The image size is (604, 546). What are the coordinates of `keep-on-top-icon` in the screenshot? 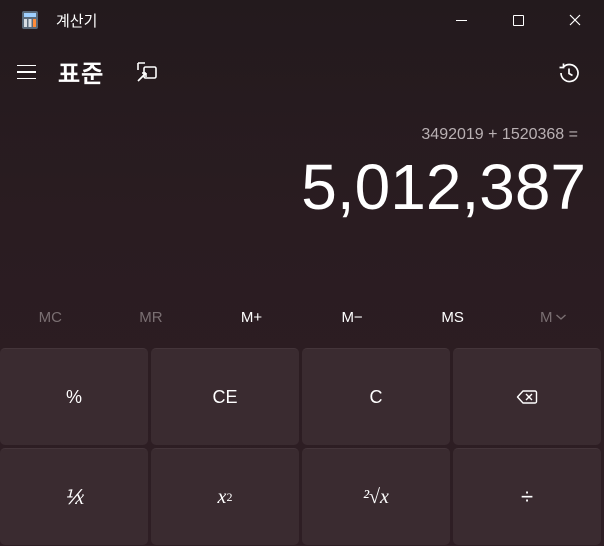 It's located at (147, 72).